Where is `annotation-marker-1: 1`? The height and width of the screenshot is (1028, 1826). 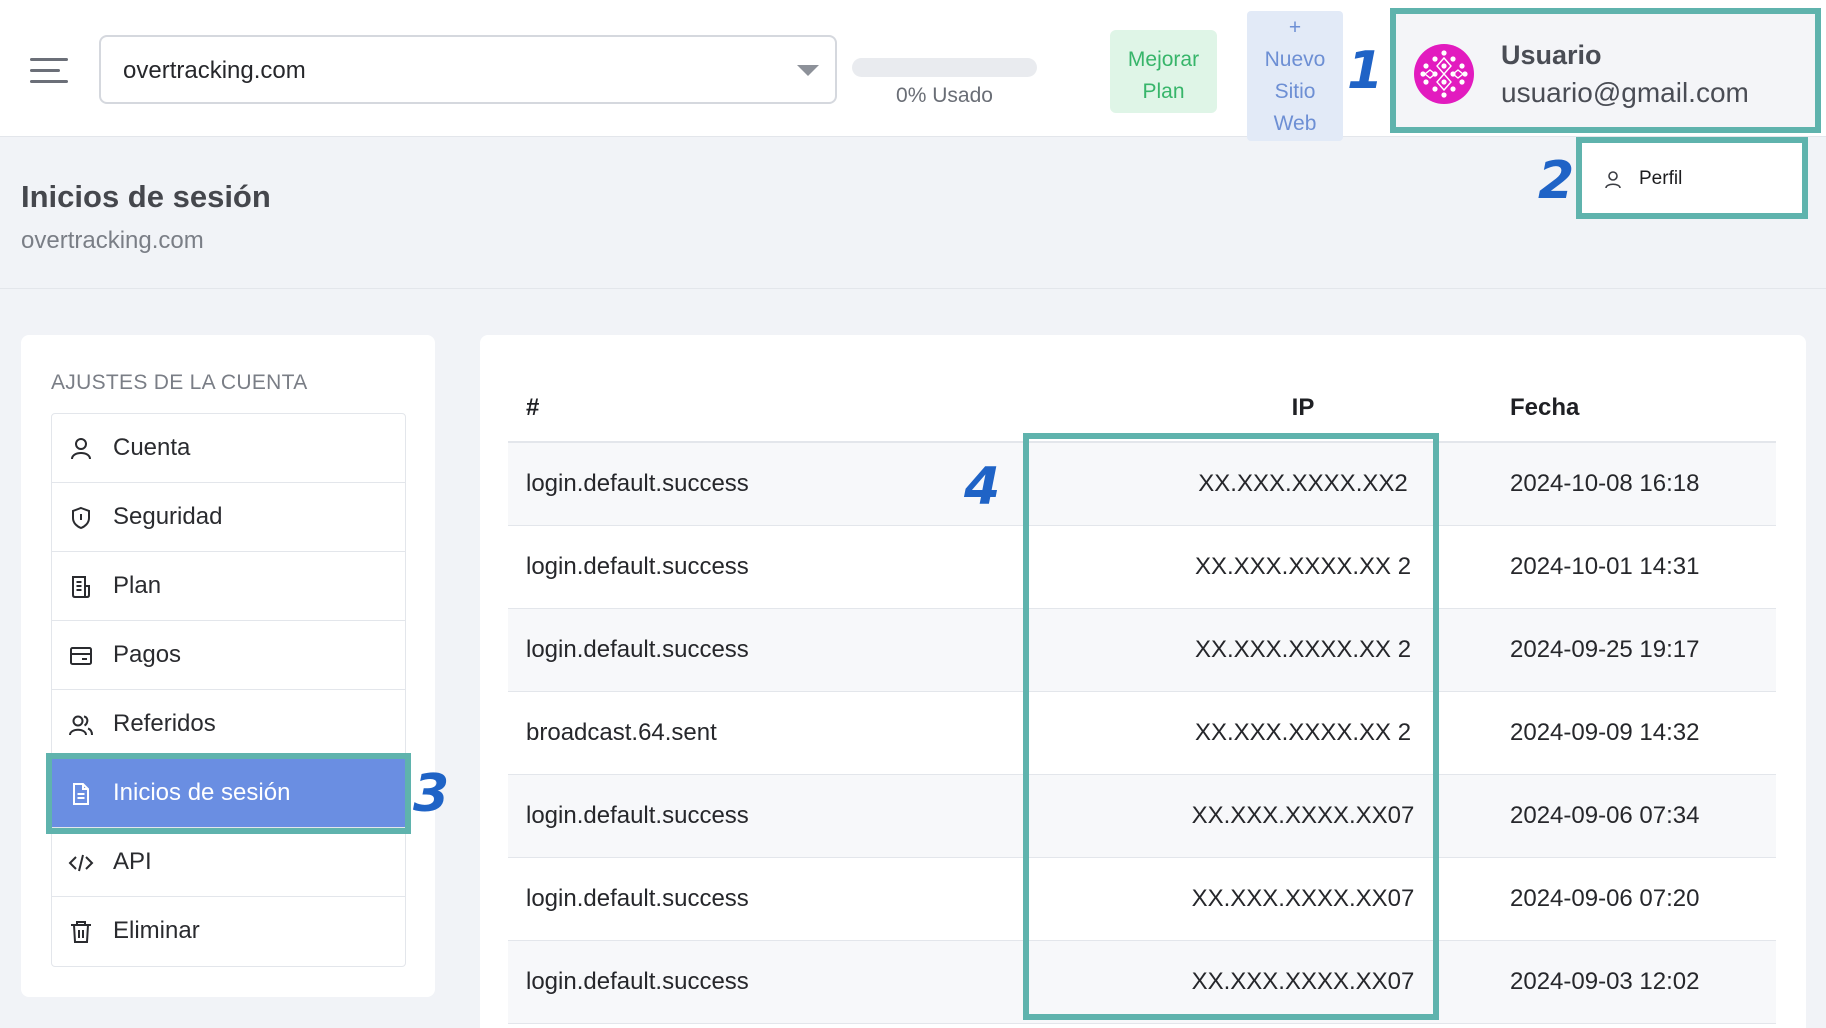
annotation-marker-1: 1 is located at coordinates (1365, 71).